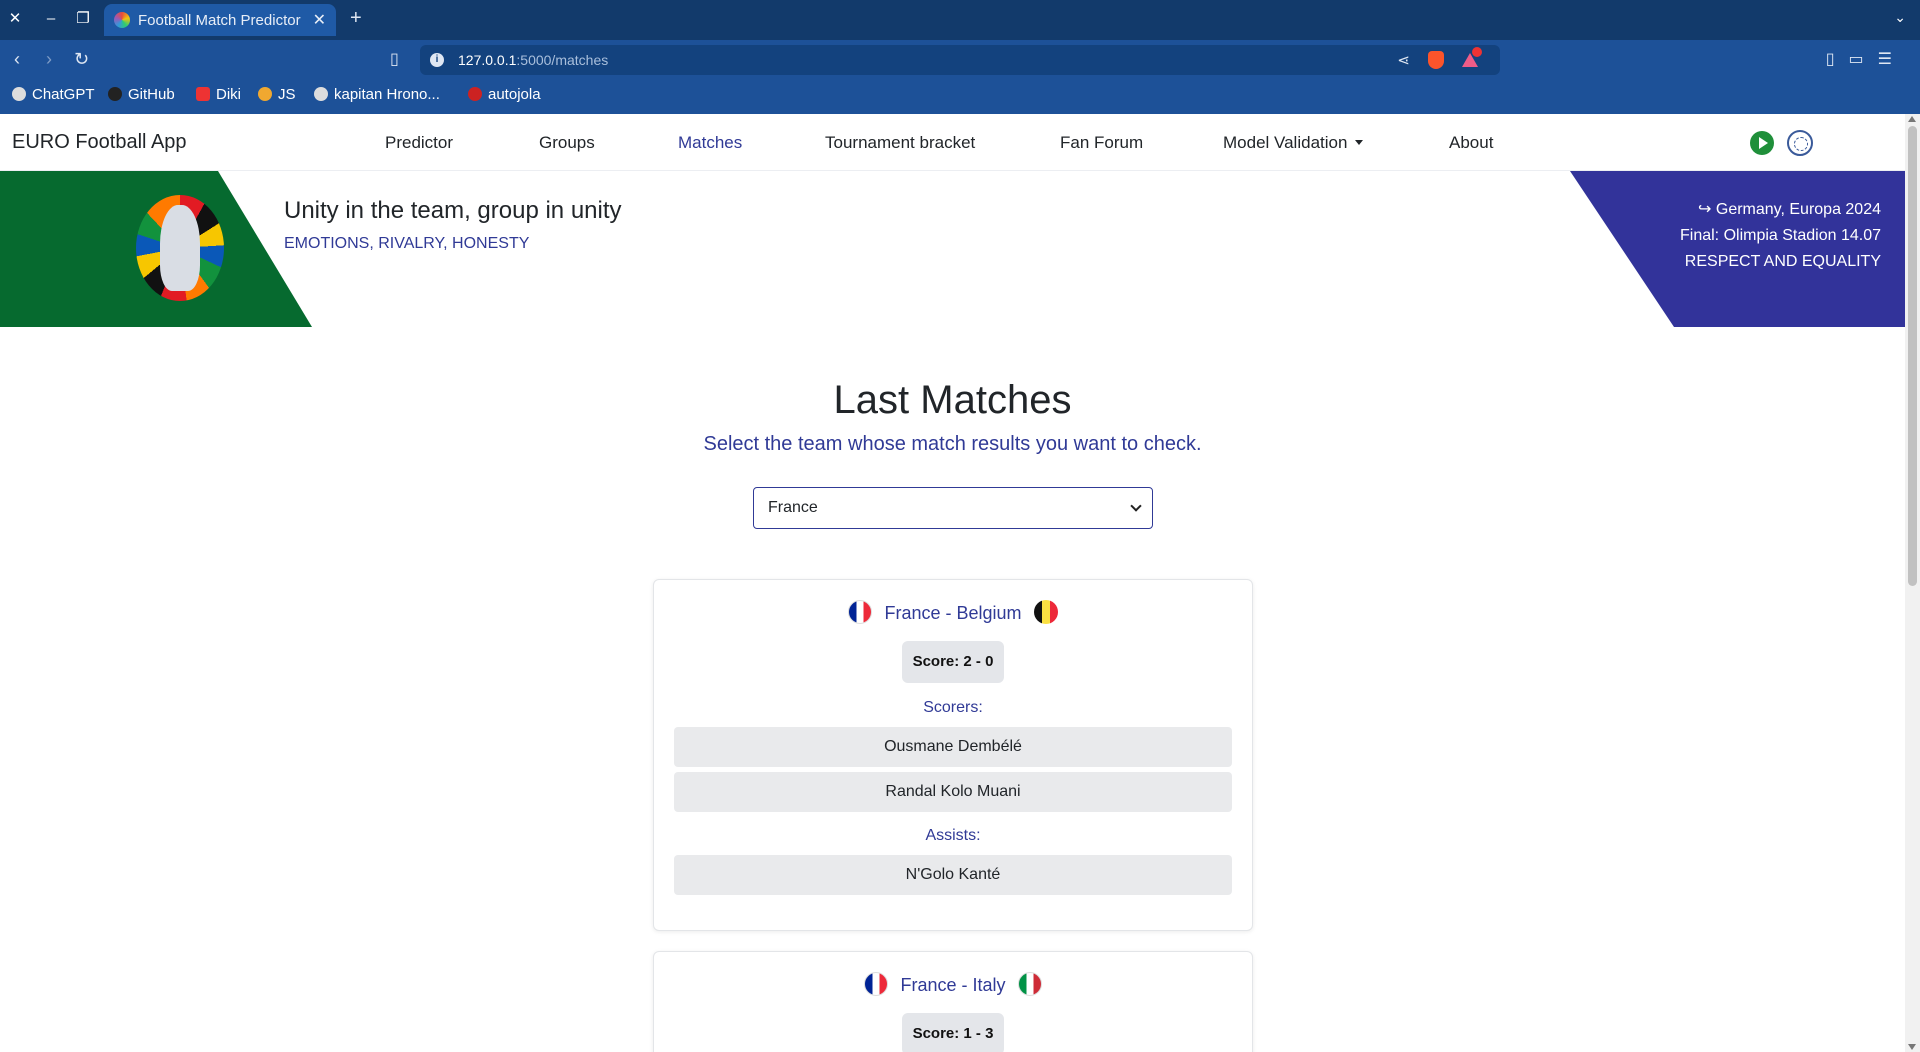 The height and width of the screenshot is (1052, 1920). Describe the element at coordinates (953, 835) in the screenshot. I see `assists-label: Assists:` at that location.